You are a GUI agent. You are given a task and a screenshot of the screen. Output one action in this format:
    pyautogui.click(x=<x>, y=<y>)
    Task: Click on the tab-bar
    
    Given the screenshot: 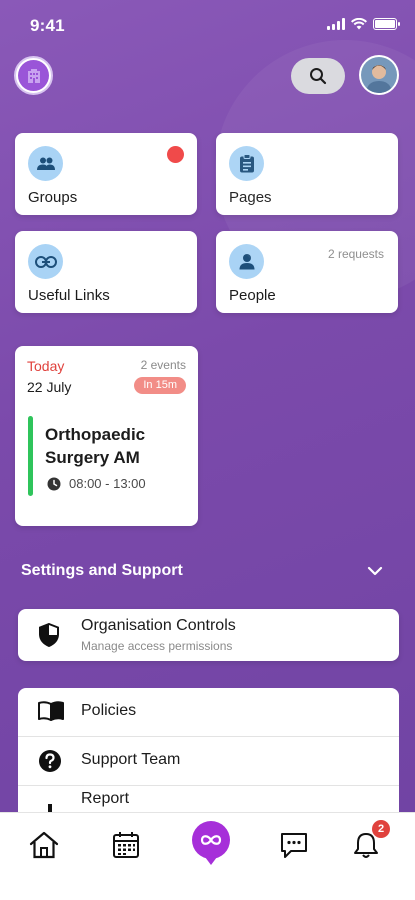 What is the action you would take?
    pyautogui.click(x=207, y=856)
    